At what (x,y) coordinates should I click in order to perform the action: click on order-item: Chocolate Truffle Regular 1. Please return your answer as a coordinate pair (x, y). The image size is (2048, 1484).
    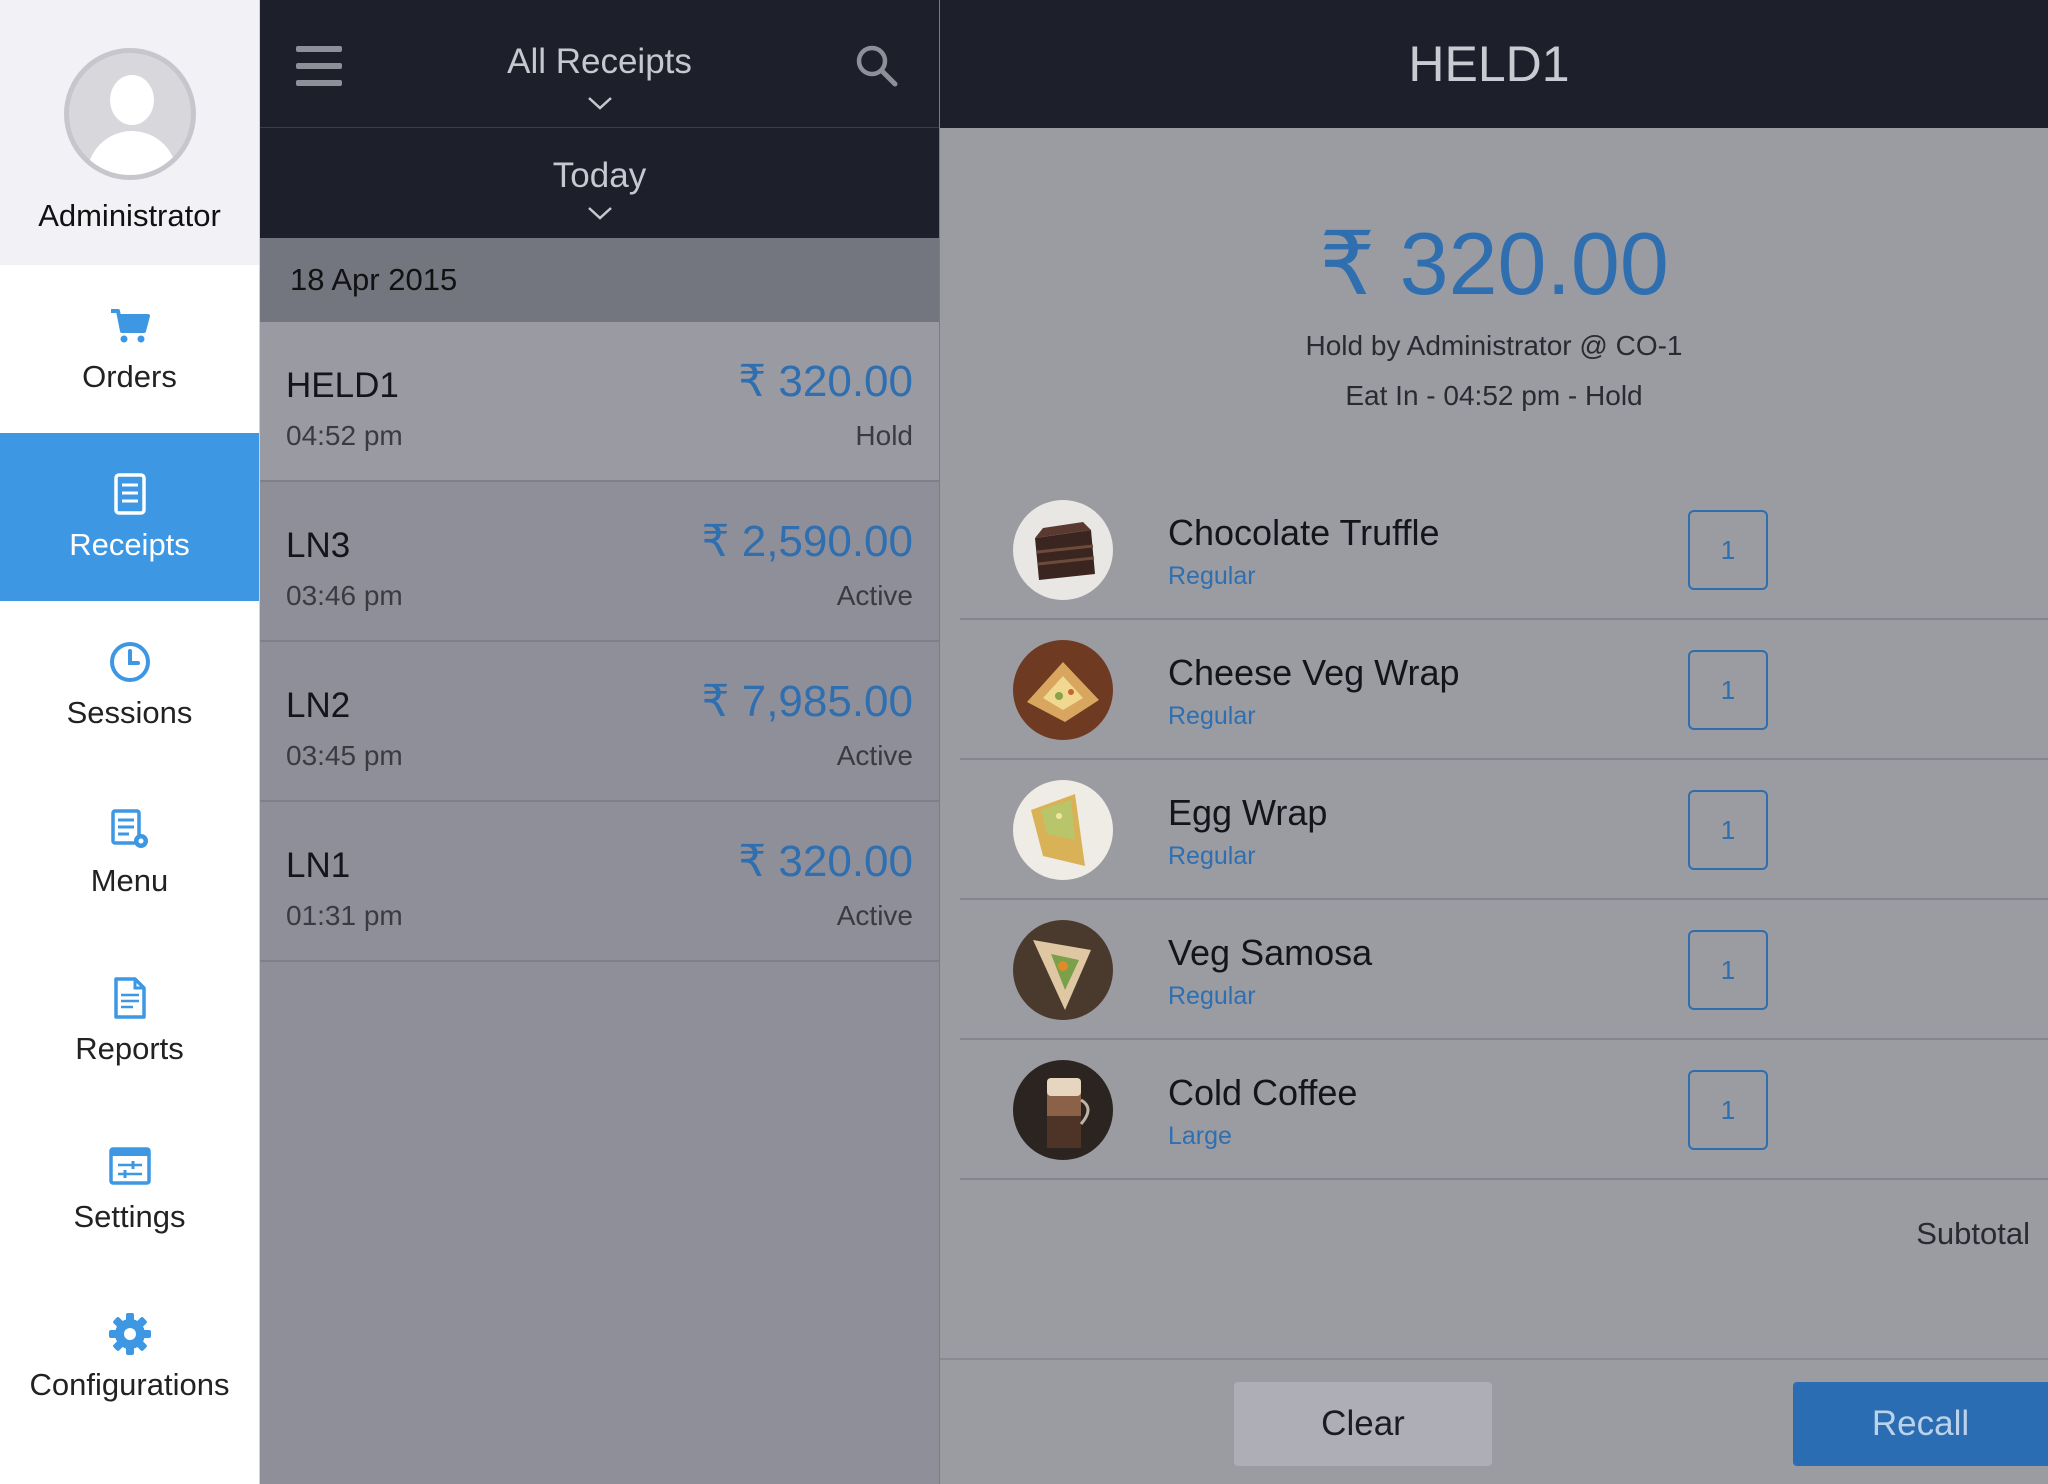
    Looking at the image, I should click on (1504, 550).